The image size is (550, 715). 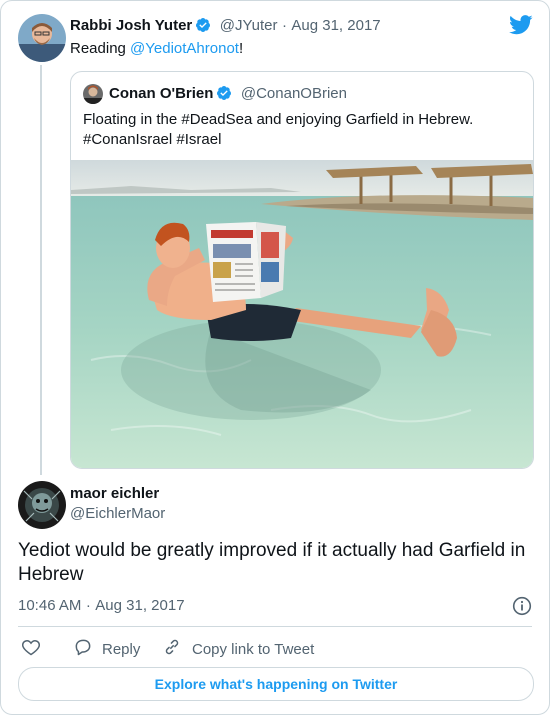 I want to click on reply-label: Reply, so click(x=121, y=649).